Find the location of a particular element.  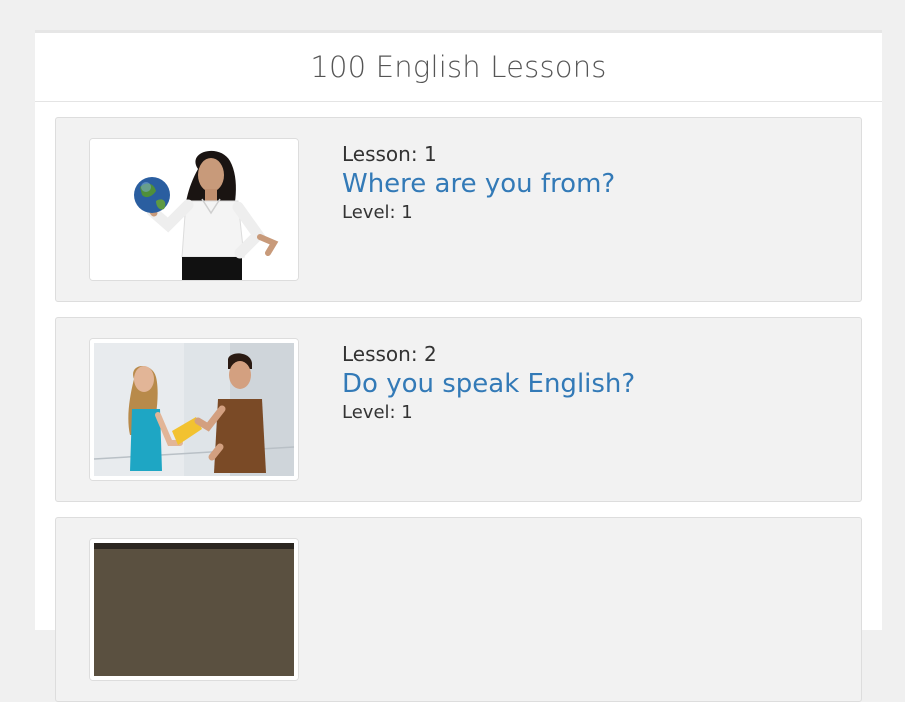

lesson-title-link: Do you speak English? is located at coordinates (488, 384).